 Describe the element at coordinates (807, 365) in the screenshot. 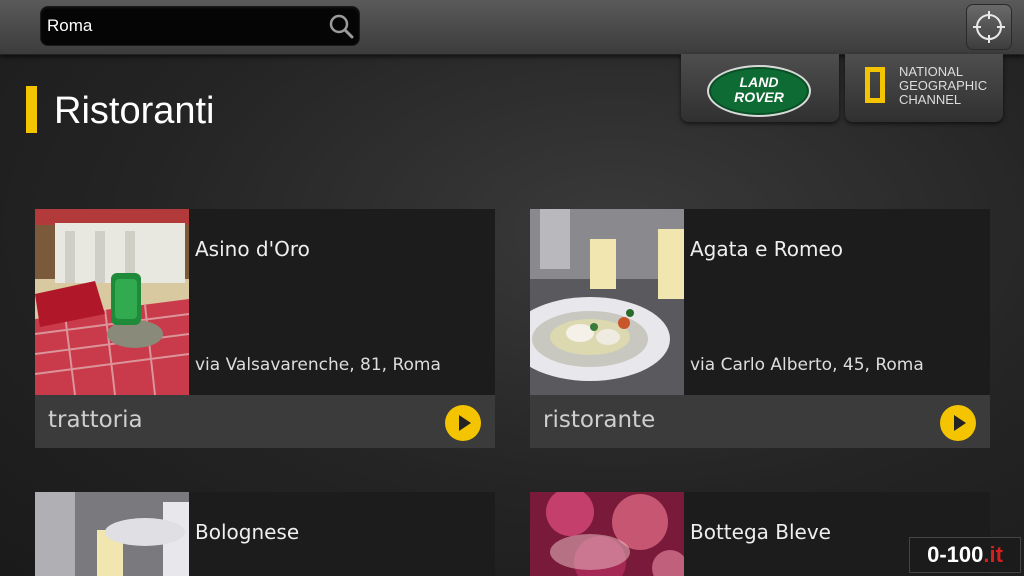

I see `restaurant-address: via Carlo Alberto, 45, Roma` at that location.